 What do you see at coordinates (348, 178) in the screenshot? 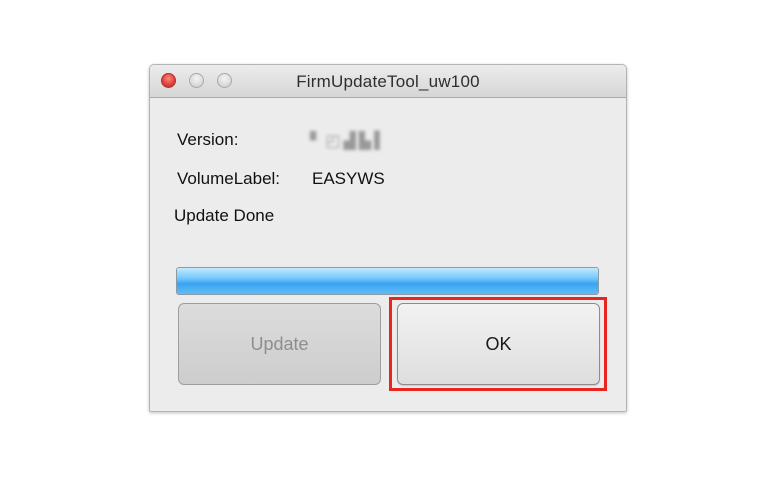
I see `volume-value: EASYWS` at bounding box center [348, 178].